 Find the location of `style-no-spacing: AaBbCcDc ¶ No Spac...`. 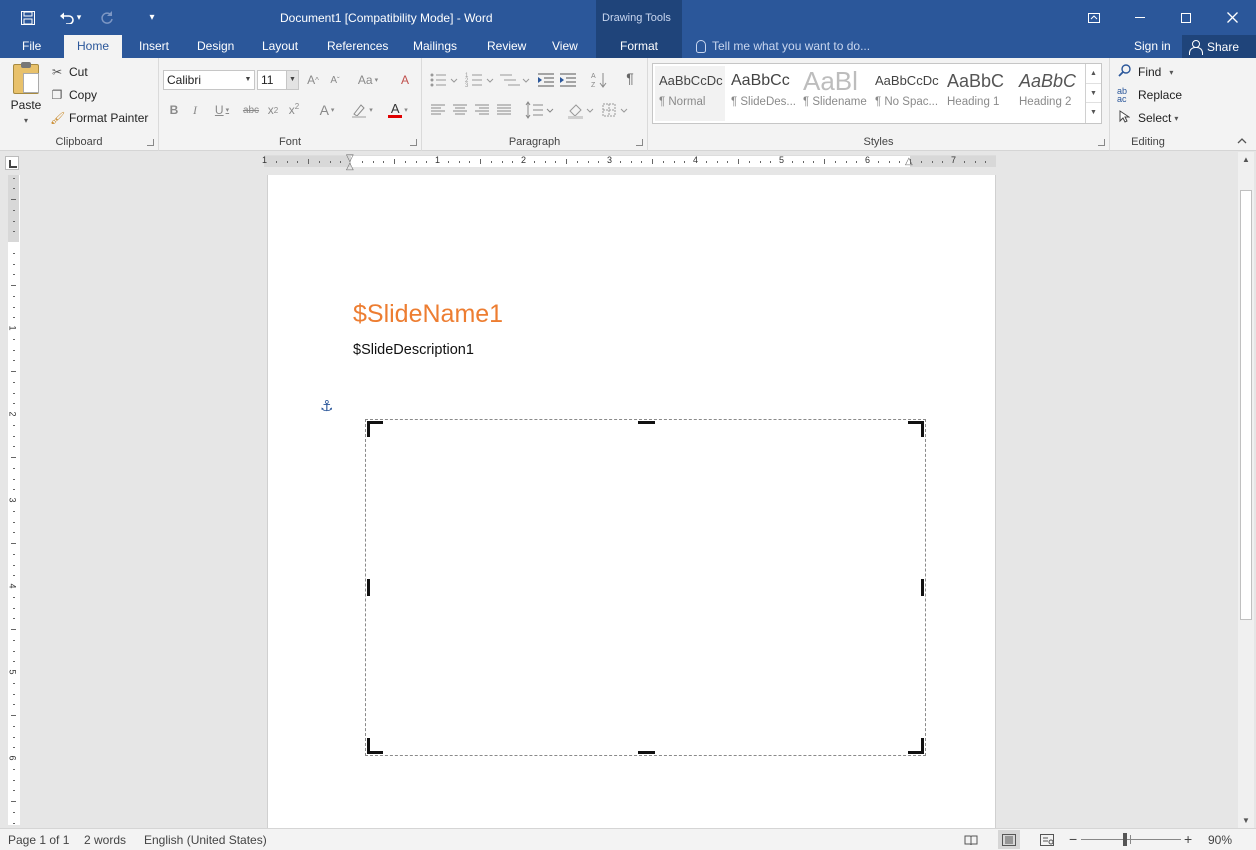

style-no-spacing: AaBbCcDc ¶ No Spac... is located at coordinates (906, 93).